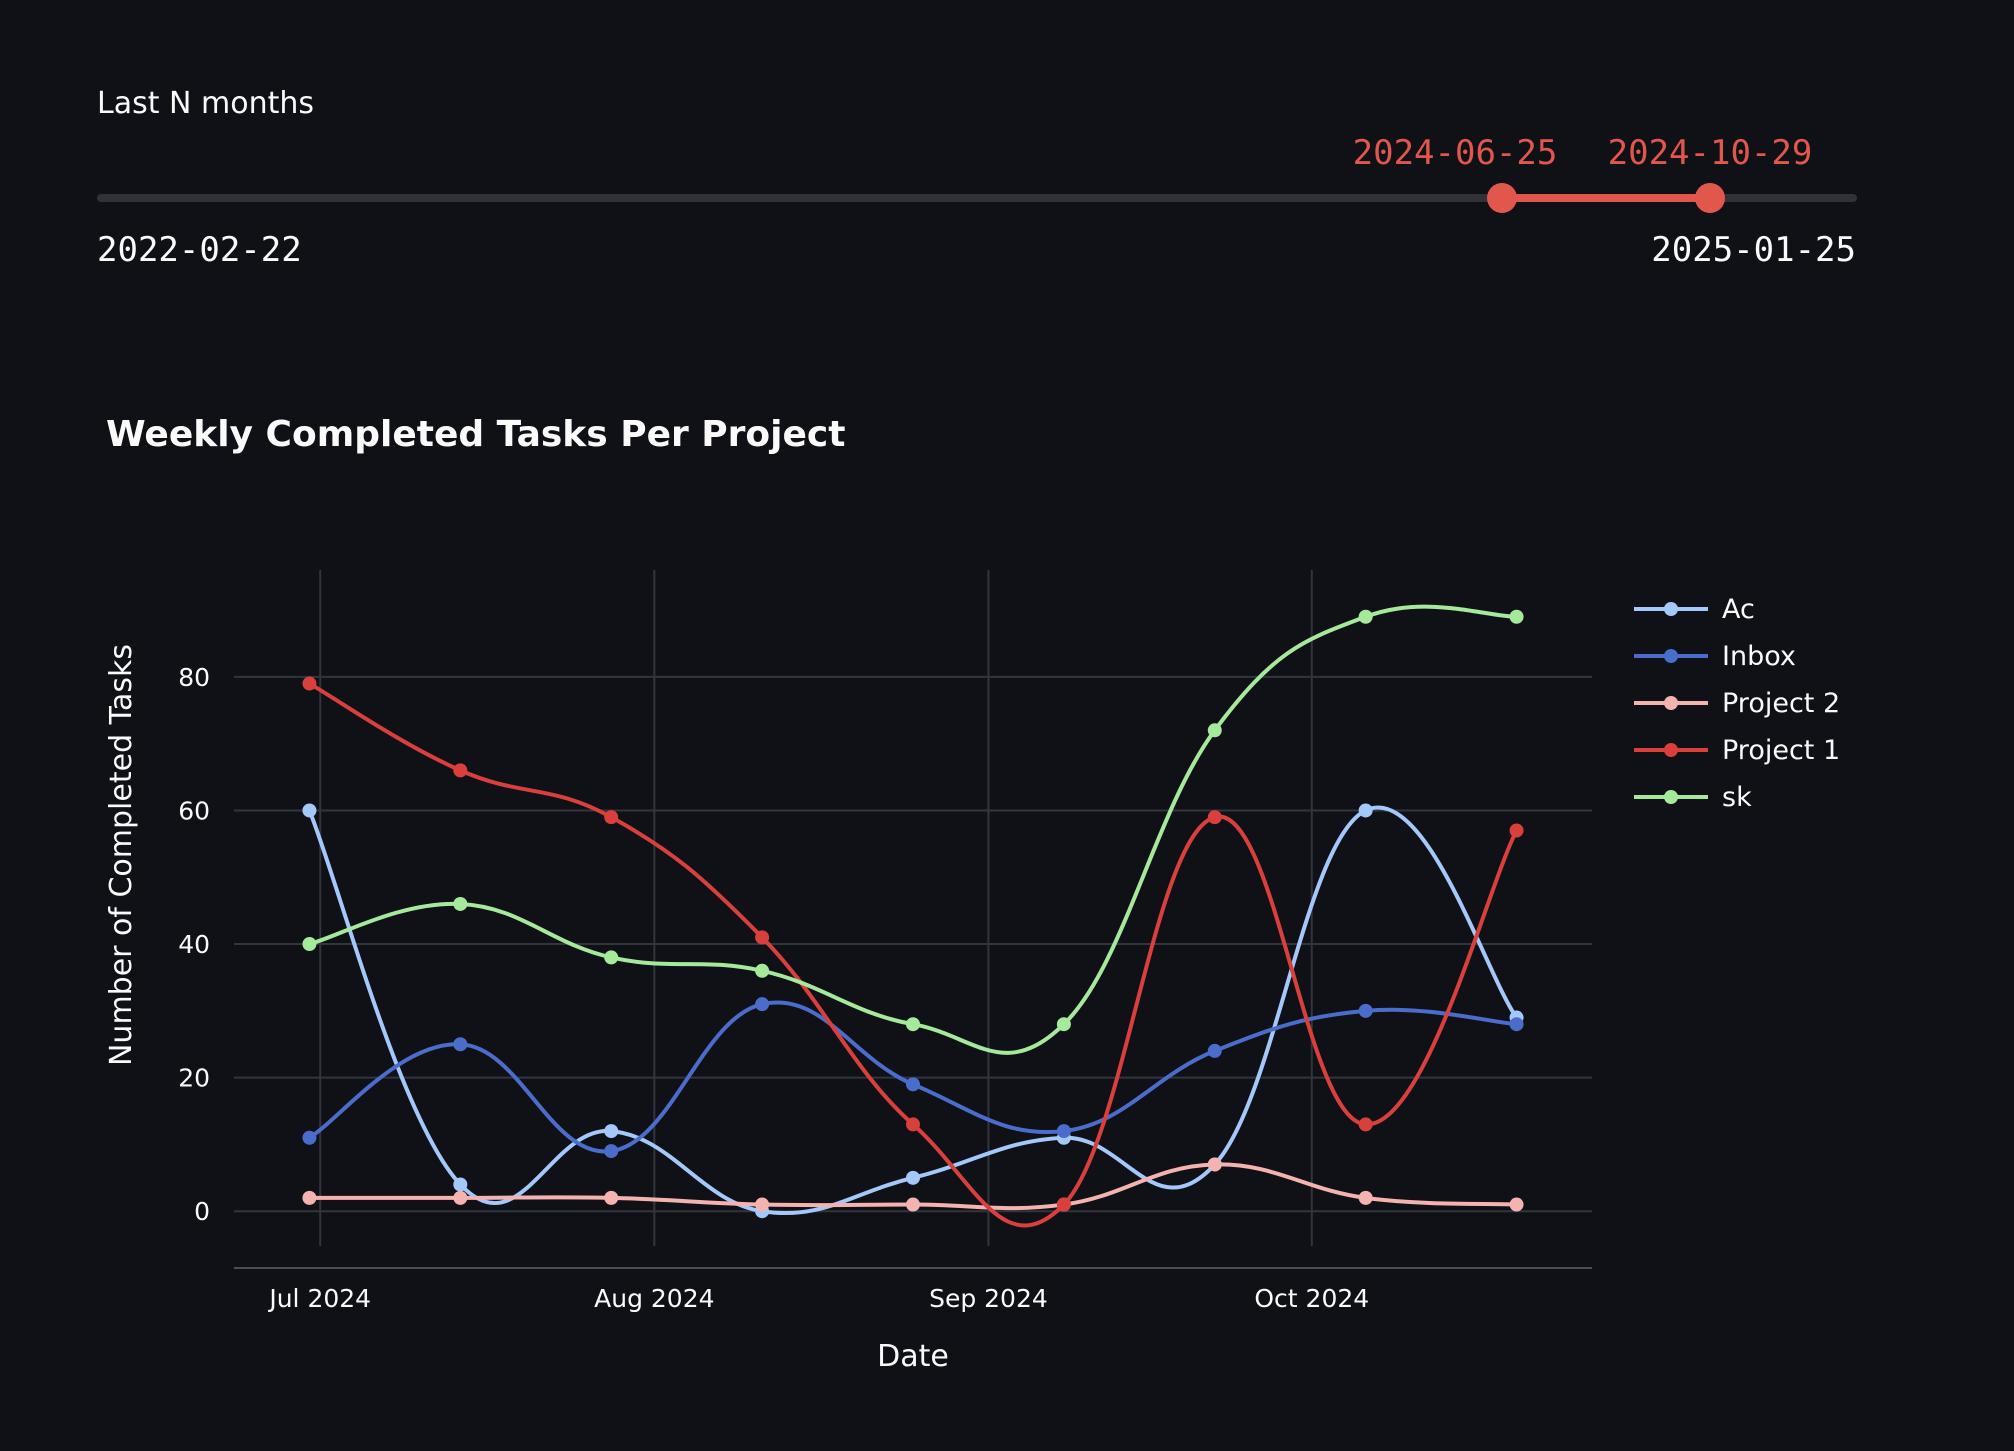 The width and height of the screenshot is (2014, 1451). What do you see at coordinates (1781, 750) in the screenshot?
I see `legend-label: Project 1` at bounding box center [1781, 750].